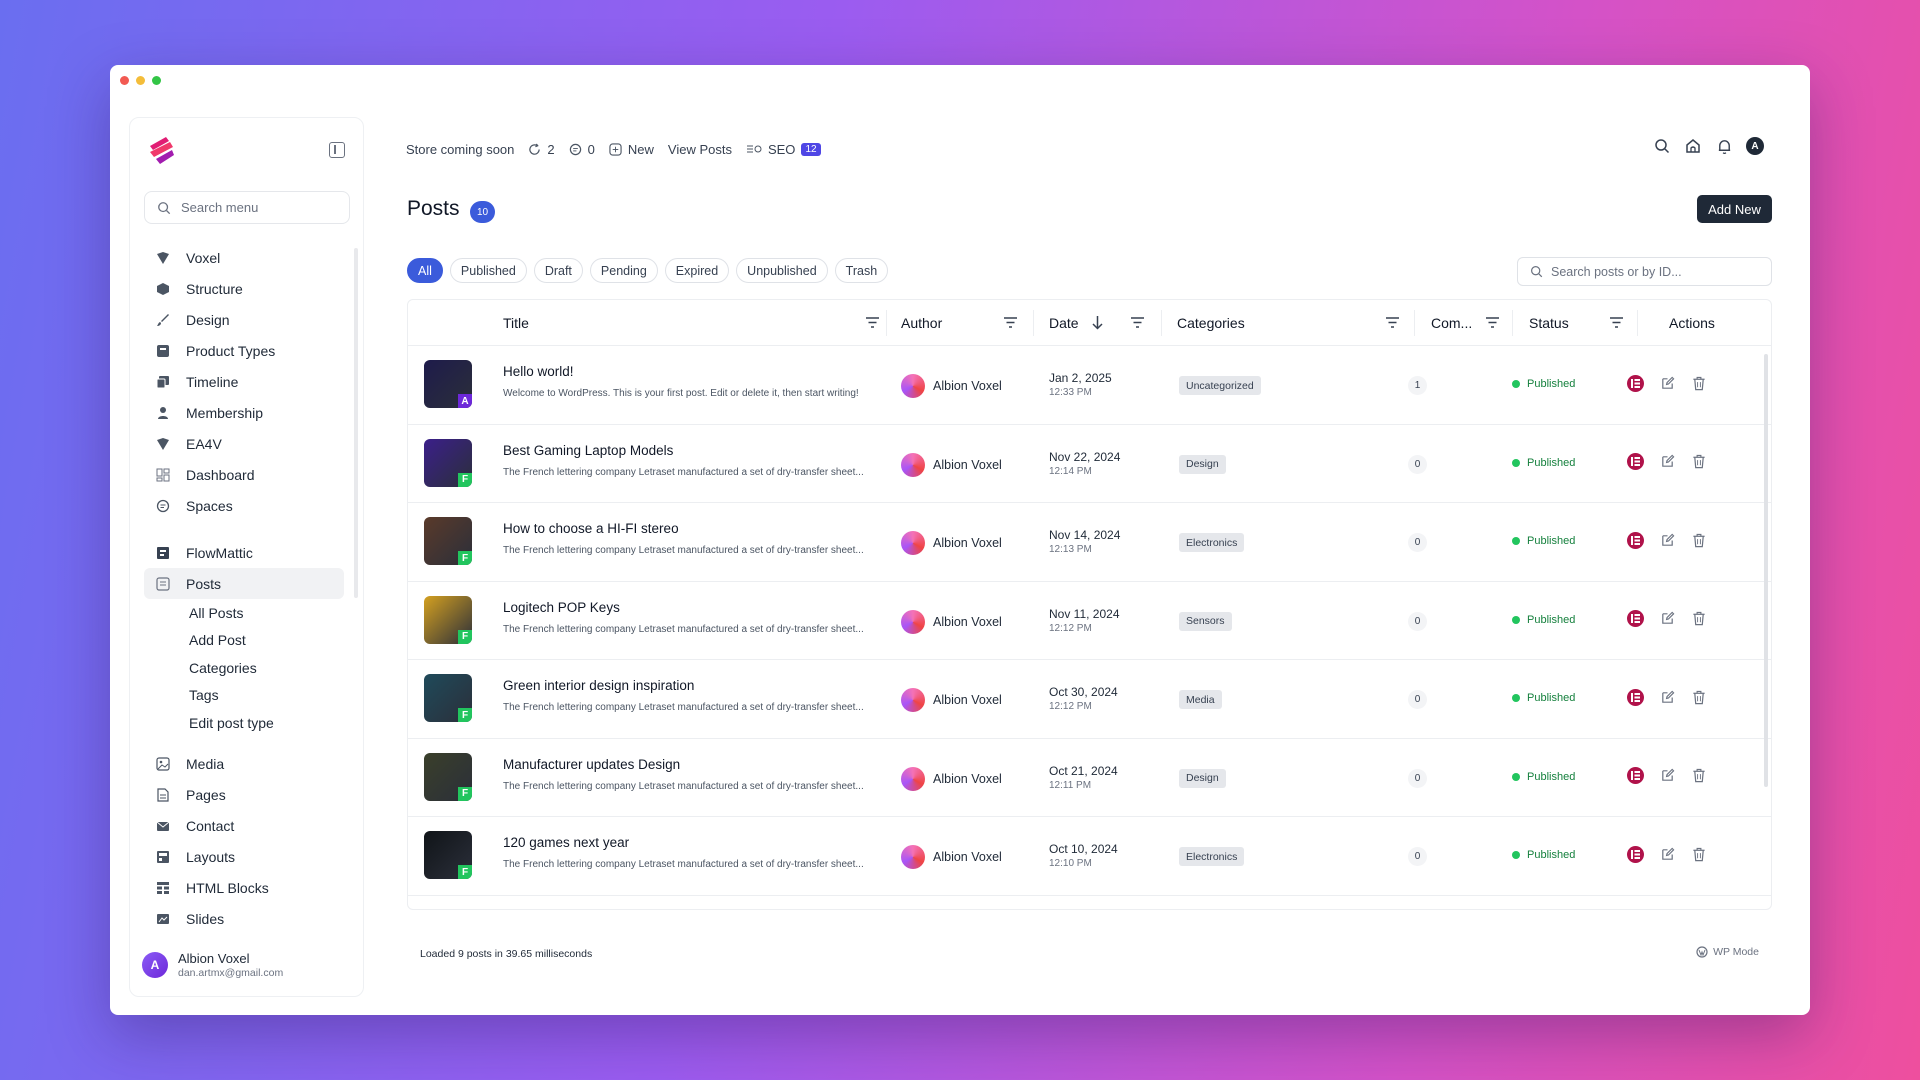 Image resolution: width=1920 pixels, height=1080 pixels. I want to click on filter-all: All, so click(425, 270).